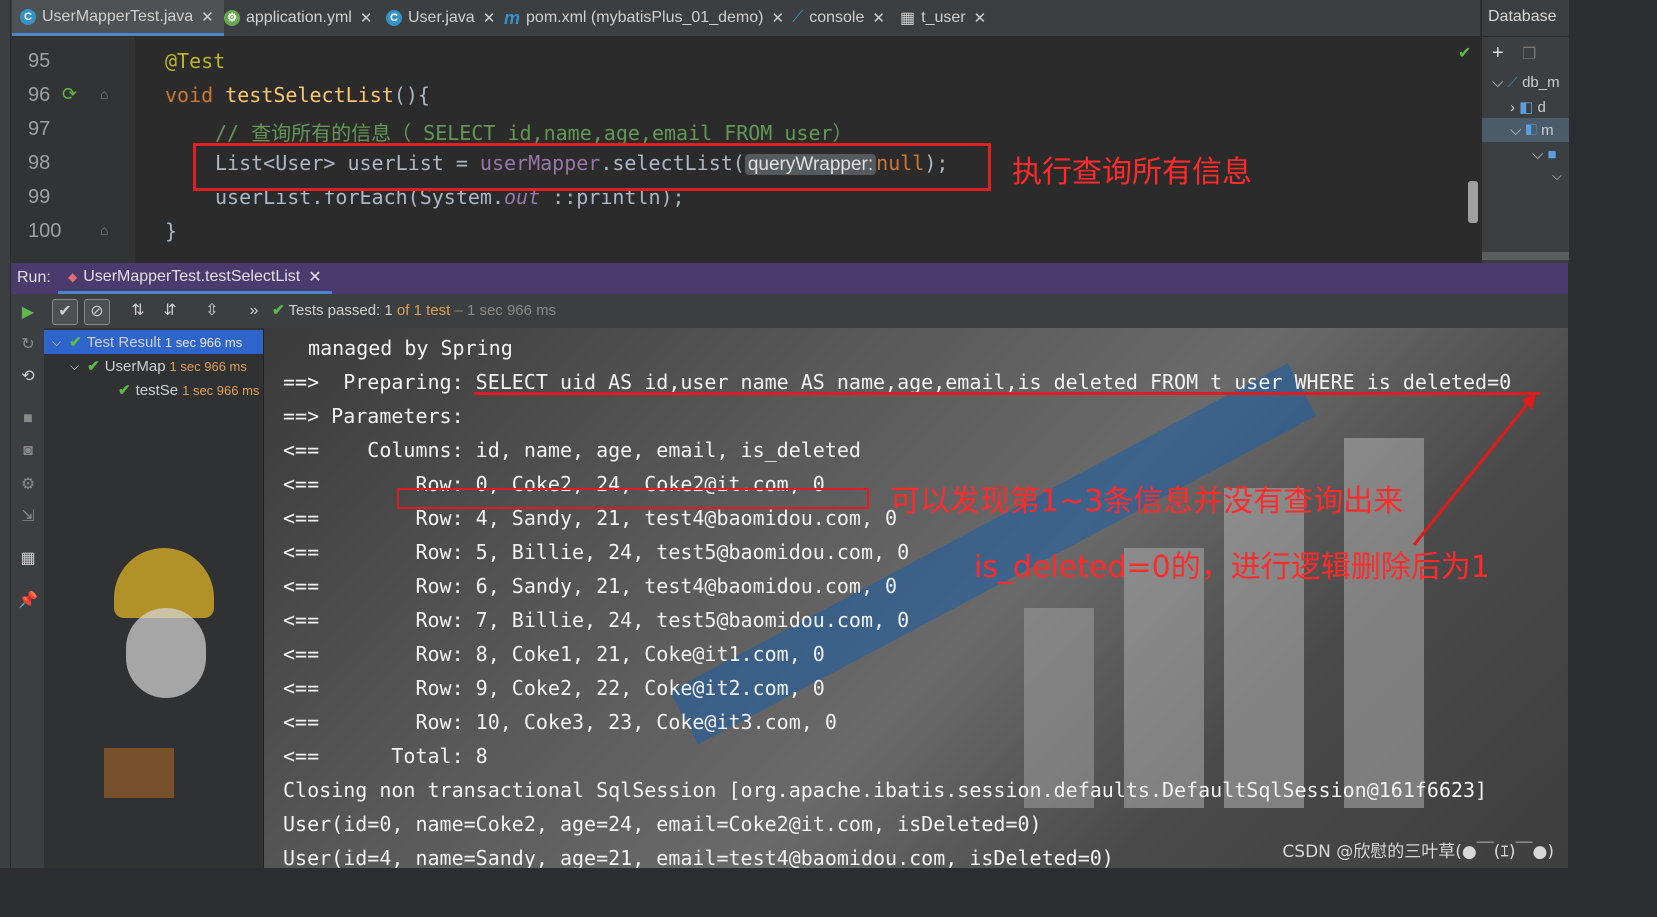 Image resolution: width=1657 pixels, height=917 pixels. What do you see at coordinates (28, 312) in the screenshot?
I see `rerun-button: ▶` at bounding box center [28, 312].